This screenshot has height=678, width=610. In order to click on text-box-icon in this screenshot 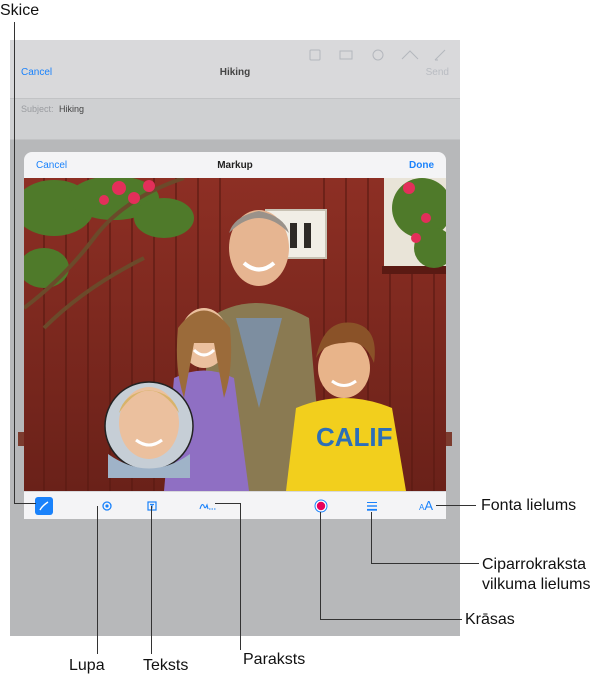, I will do `click(152, 506)`.